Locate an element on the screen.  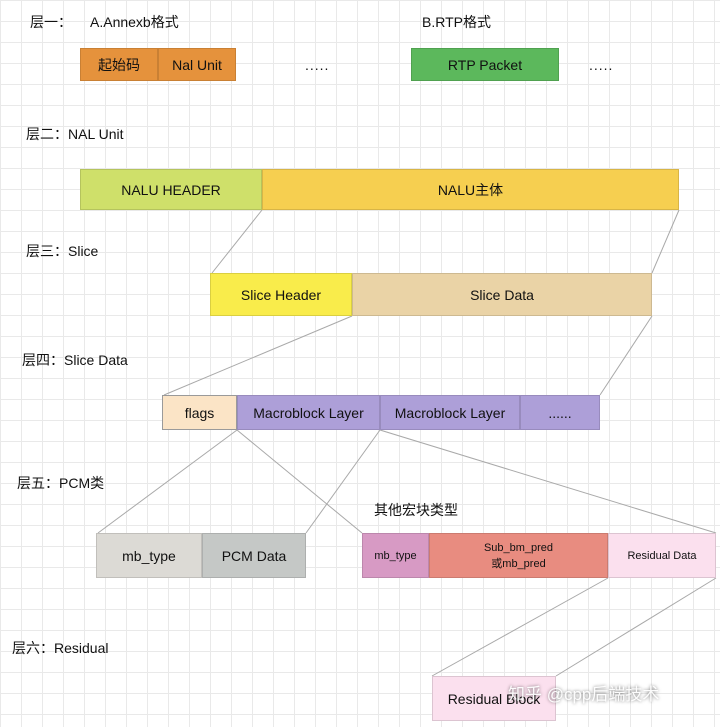
layer3-label: 层三：Slice is located at coordinates (62, 251).